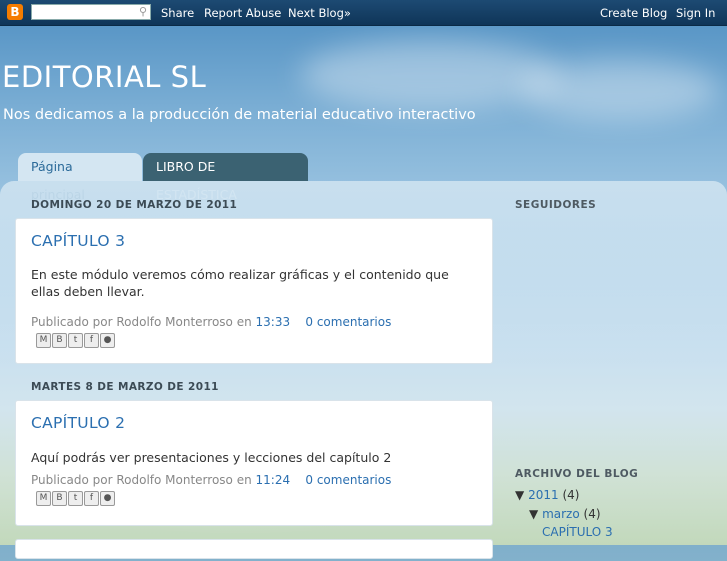 The width and height of the screenshot is (727, 561). What do you see at coordinates (134, 205) in the screenshot?
I see `post-date-header: DOMINGO 20 DE MARZO DE 2011` at bounding box center [134, 205].